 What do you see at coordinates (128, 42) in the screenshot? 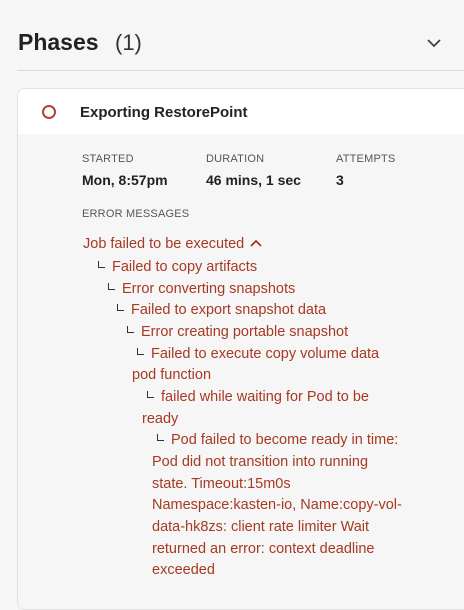
I see `phase-count: (1)` at bounding box center [128, 42].